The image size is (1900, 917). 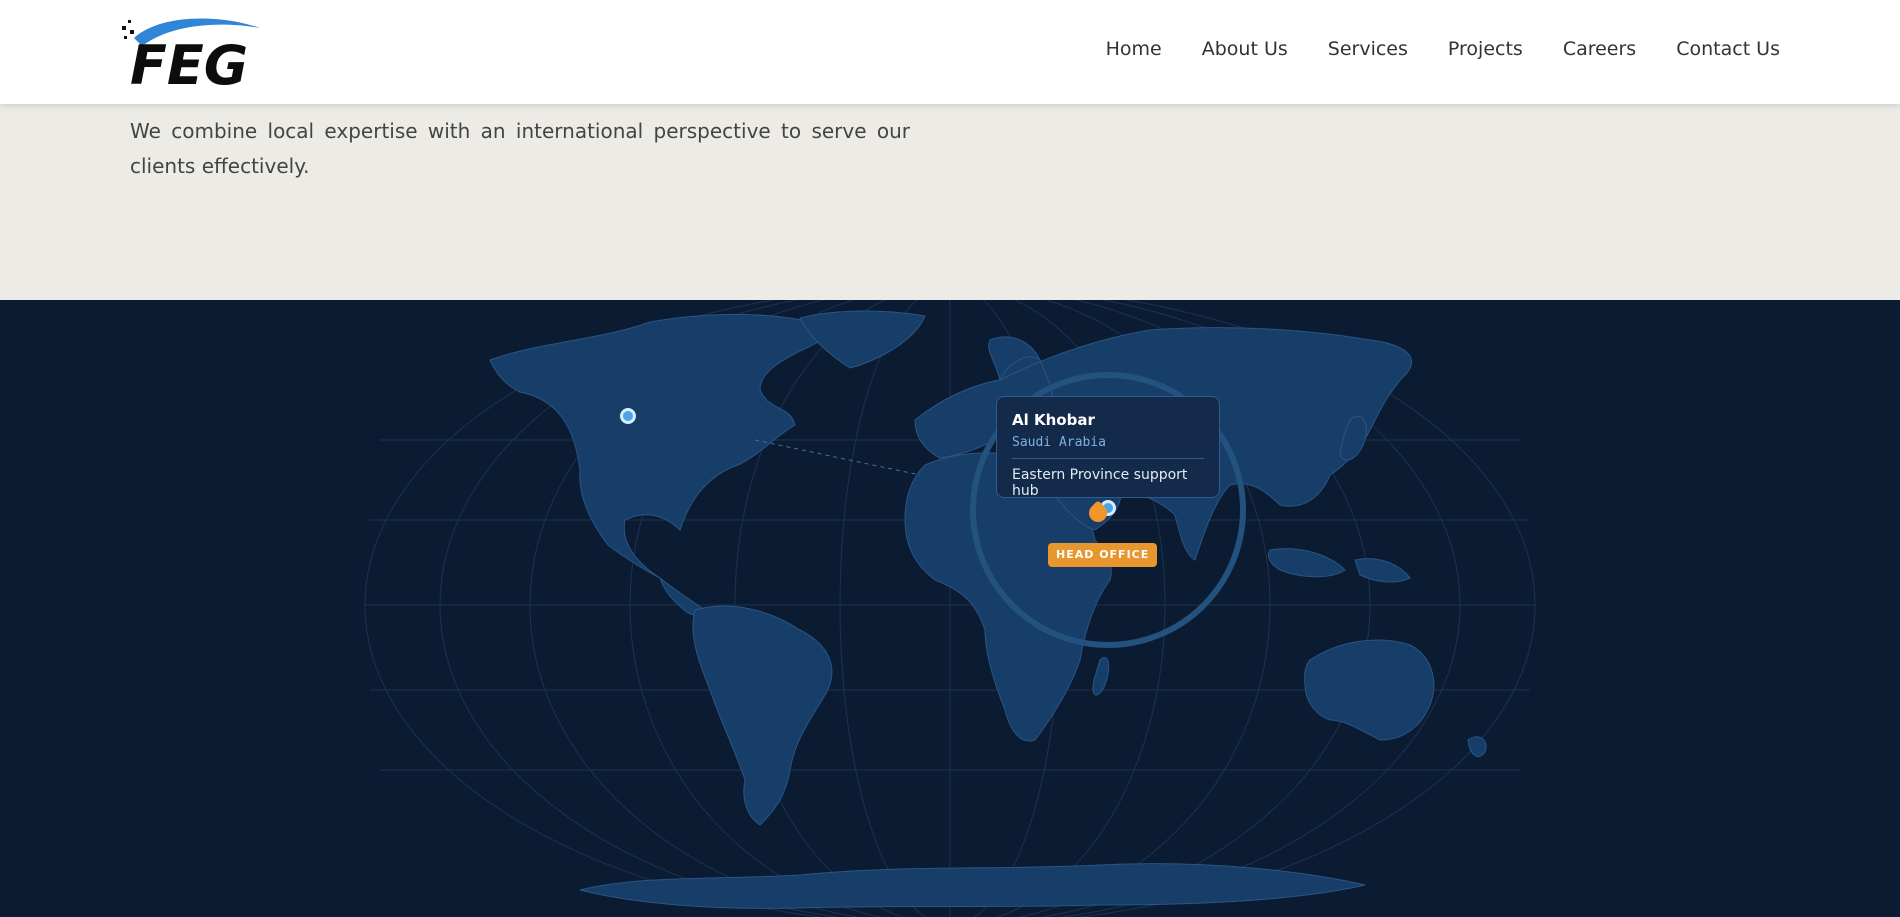 What do you see at coordinates (1100, 483) in the screenshot?
I see `tooltip-description: Eastern Province support hub` at bounding box center [1100, 483].